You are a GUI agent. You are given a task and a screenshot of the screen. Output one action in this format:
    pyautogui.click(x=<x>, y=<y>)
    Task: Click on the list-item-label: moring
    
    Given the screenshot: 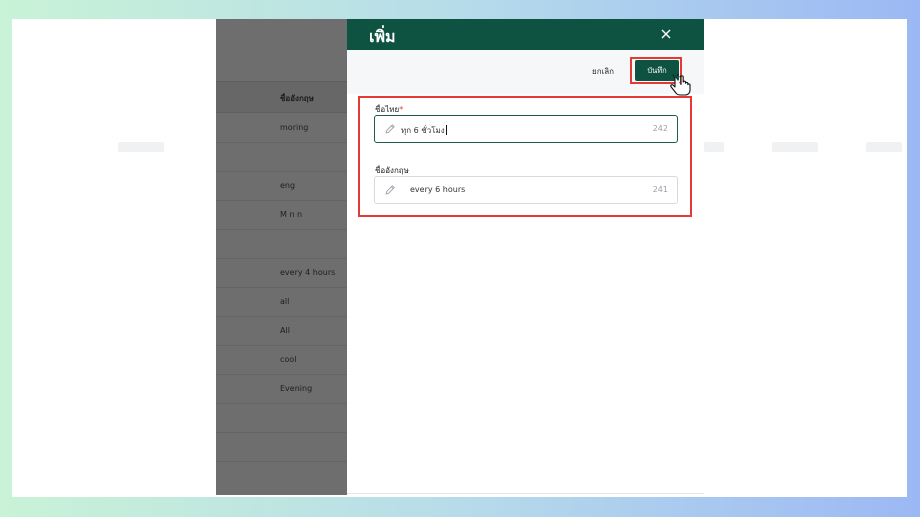 What is the action you would take?
    pyautogui.click(x=294, y=127)
    